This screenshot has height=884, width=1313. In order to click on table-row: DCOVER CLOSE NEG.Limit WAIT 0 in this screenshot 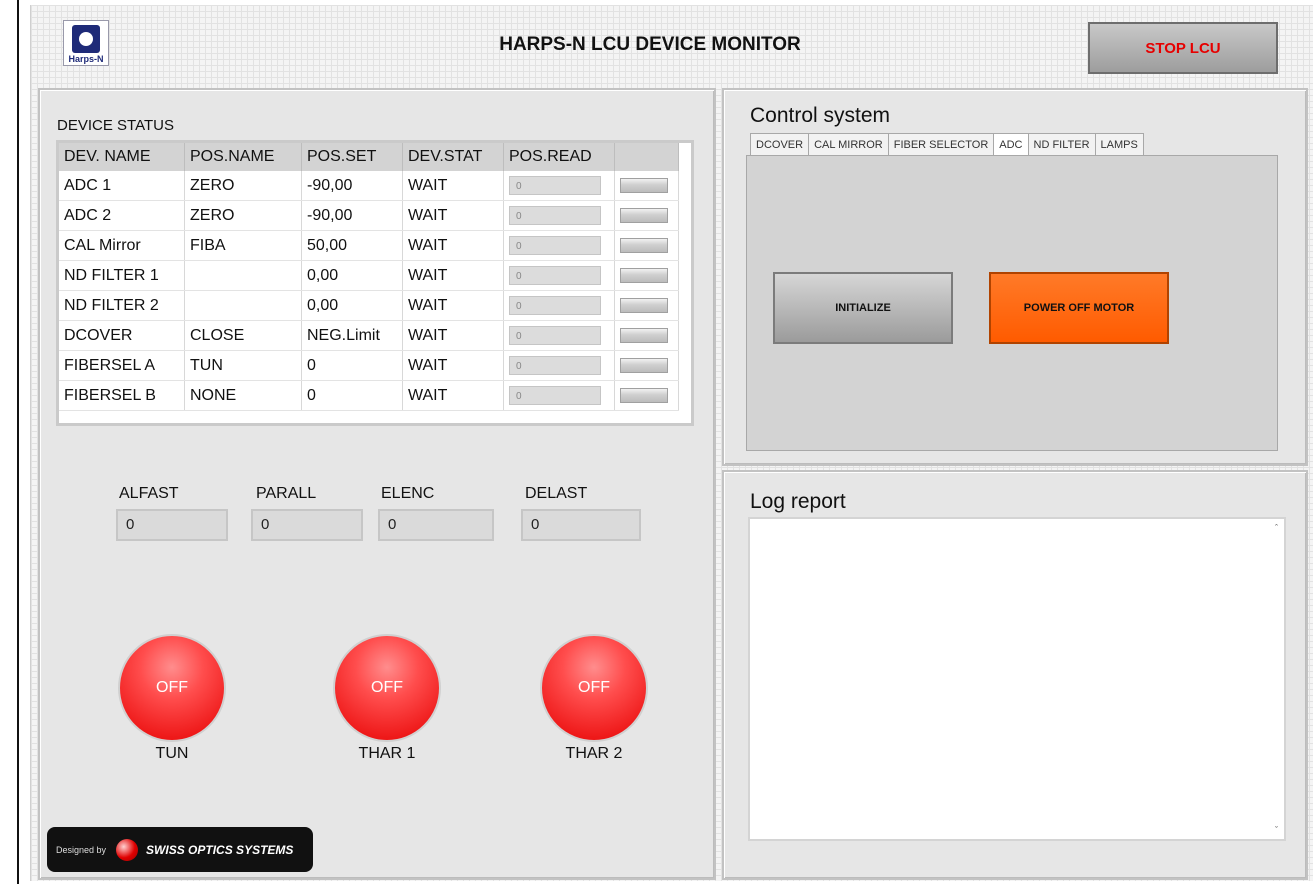, I will do `click(369, 335)`.